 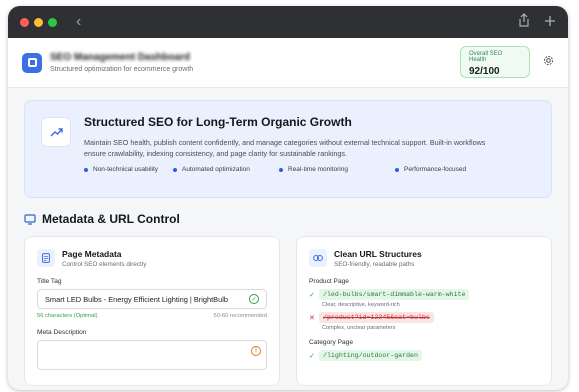 I want to click on char-count: 56 characters (Optimal), so click(x=67, y=316).